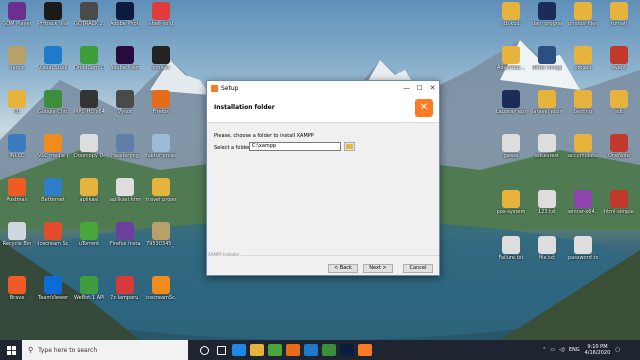  I want to click on desktop-icon-label: TeamViewer, so click(53, 298).